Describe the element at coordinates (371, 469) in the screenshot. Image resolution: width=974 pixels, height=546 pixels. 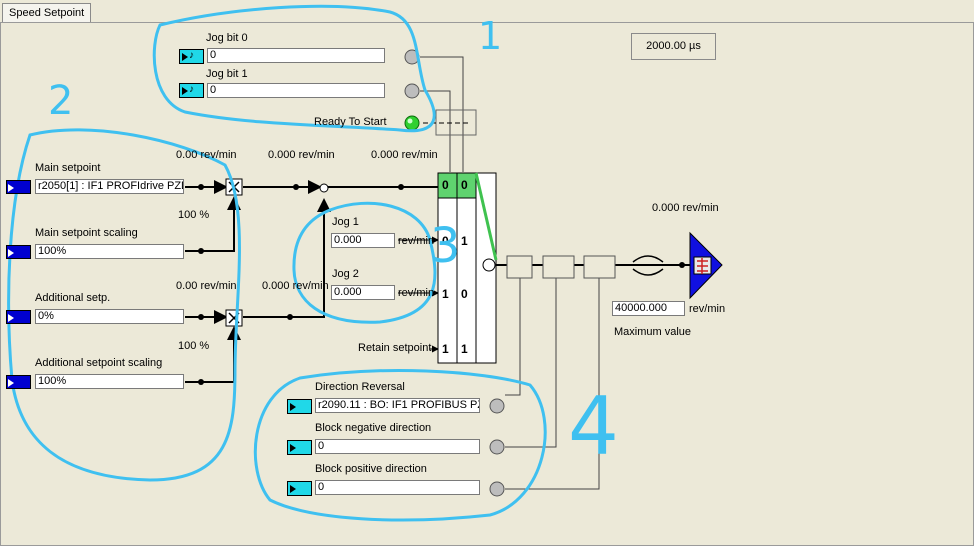
I see `block-positive-label: Block positive direction` at that location.